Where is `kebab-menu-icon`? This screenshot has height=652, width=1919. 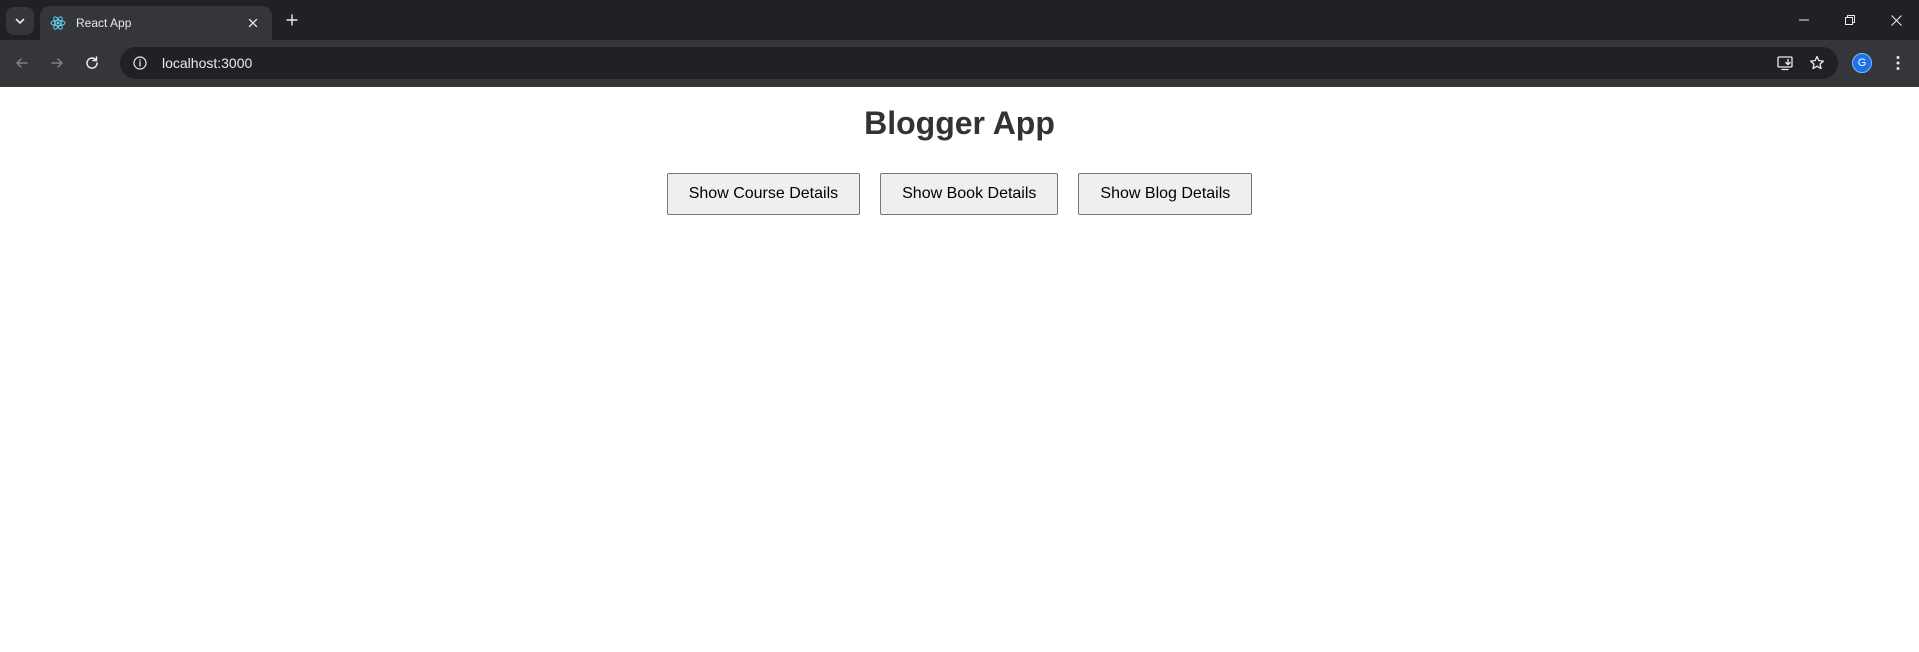 kebab-menu-icon is located at coordinates (1898, 63).